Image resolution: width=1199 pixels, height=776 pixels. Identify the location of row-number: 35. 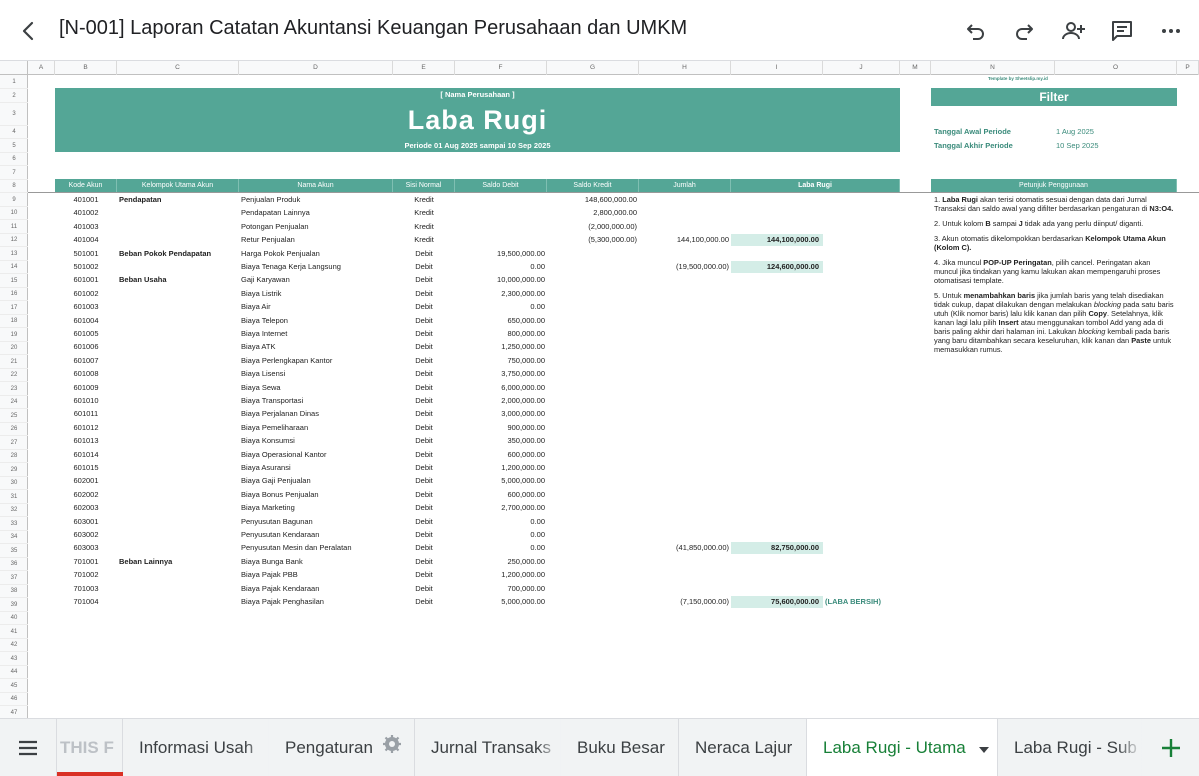
(14, 551).